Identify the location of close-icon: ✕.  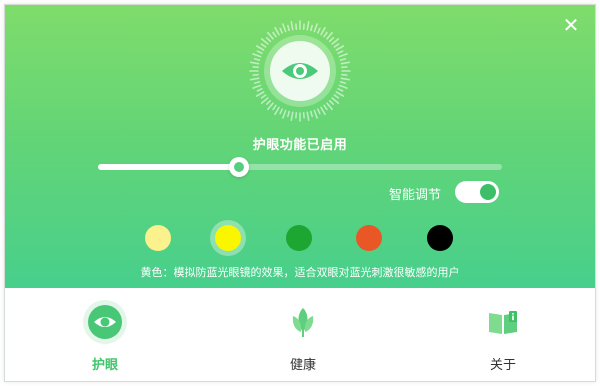
(571, 25).